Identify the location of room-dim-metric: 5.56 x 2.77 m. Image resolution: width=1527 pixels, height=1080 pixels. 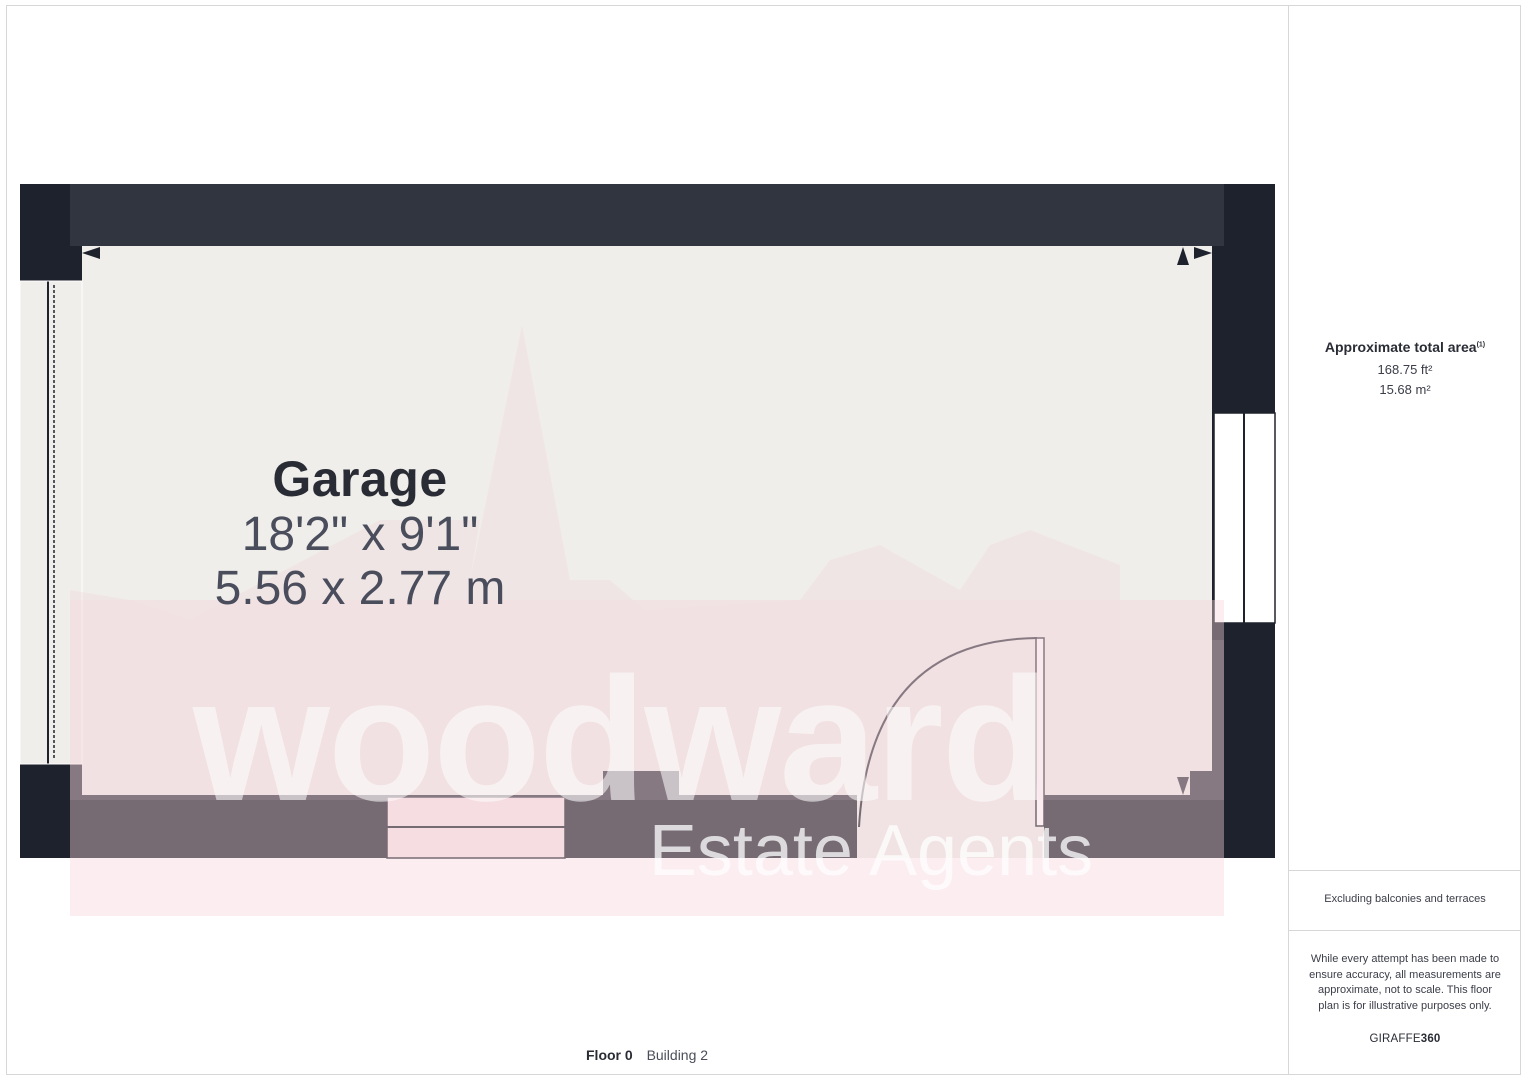
(360, 588).